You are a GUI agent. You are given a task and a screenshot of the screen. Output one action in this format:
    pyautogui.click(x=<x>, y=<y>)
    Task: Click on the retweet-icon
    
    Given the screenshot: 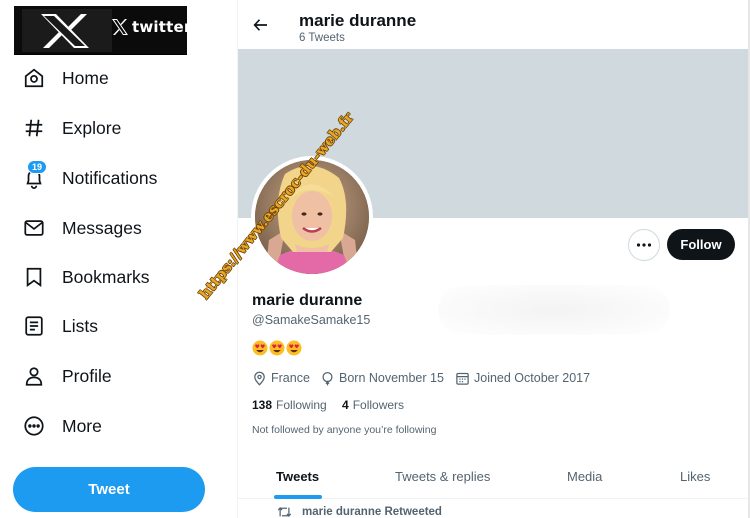 What is the action you would take?
    pyautogui.click(x=284, y=512)
    